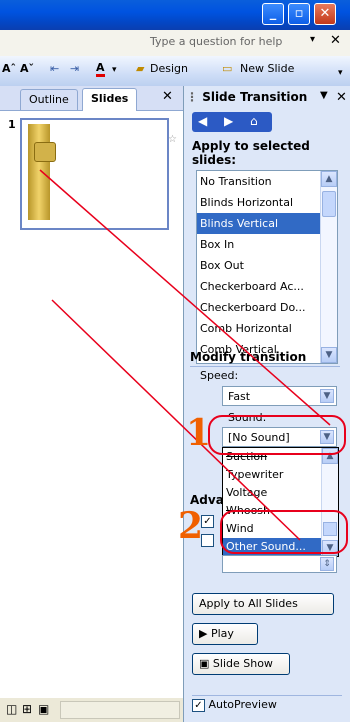 The image size is (350, 722). Describe the element at coordinates (191, 526) in the screenshot. I see `annotation-number-2: 2` at that location.